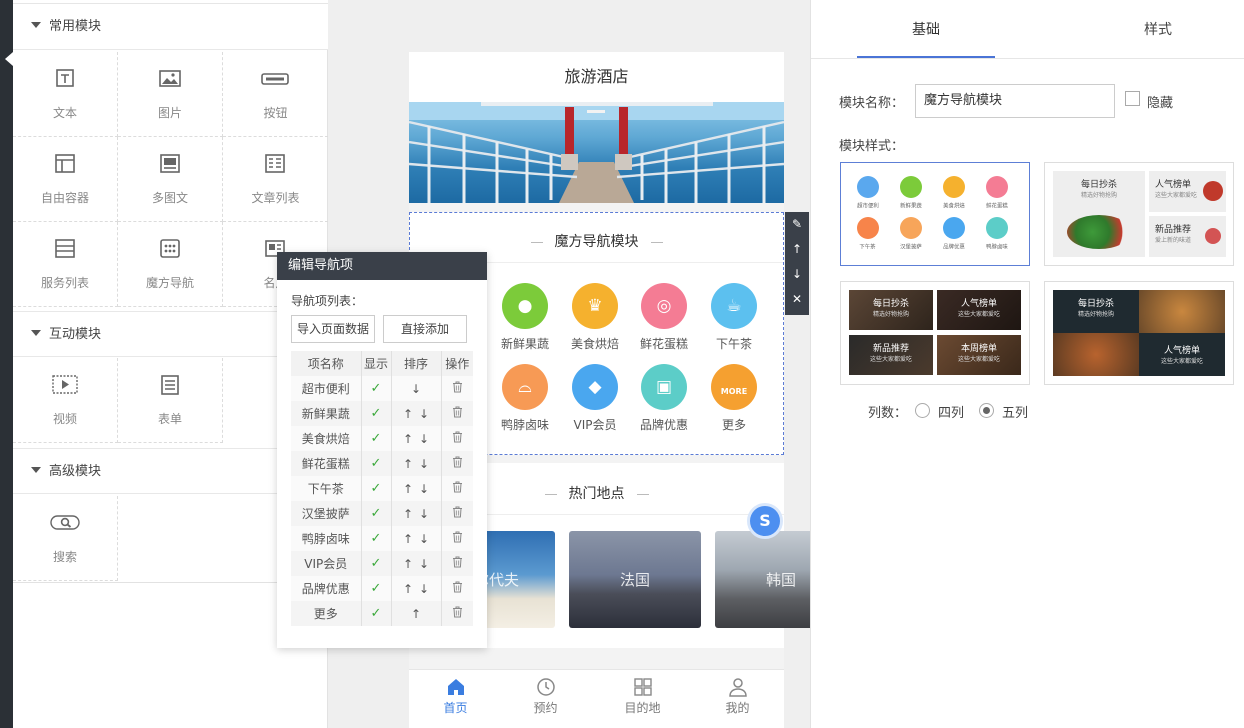  What do you see at coordinates (797, 299) in the screenshot?
I see `close-icon: ✕` at bounding box center [797, 299].